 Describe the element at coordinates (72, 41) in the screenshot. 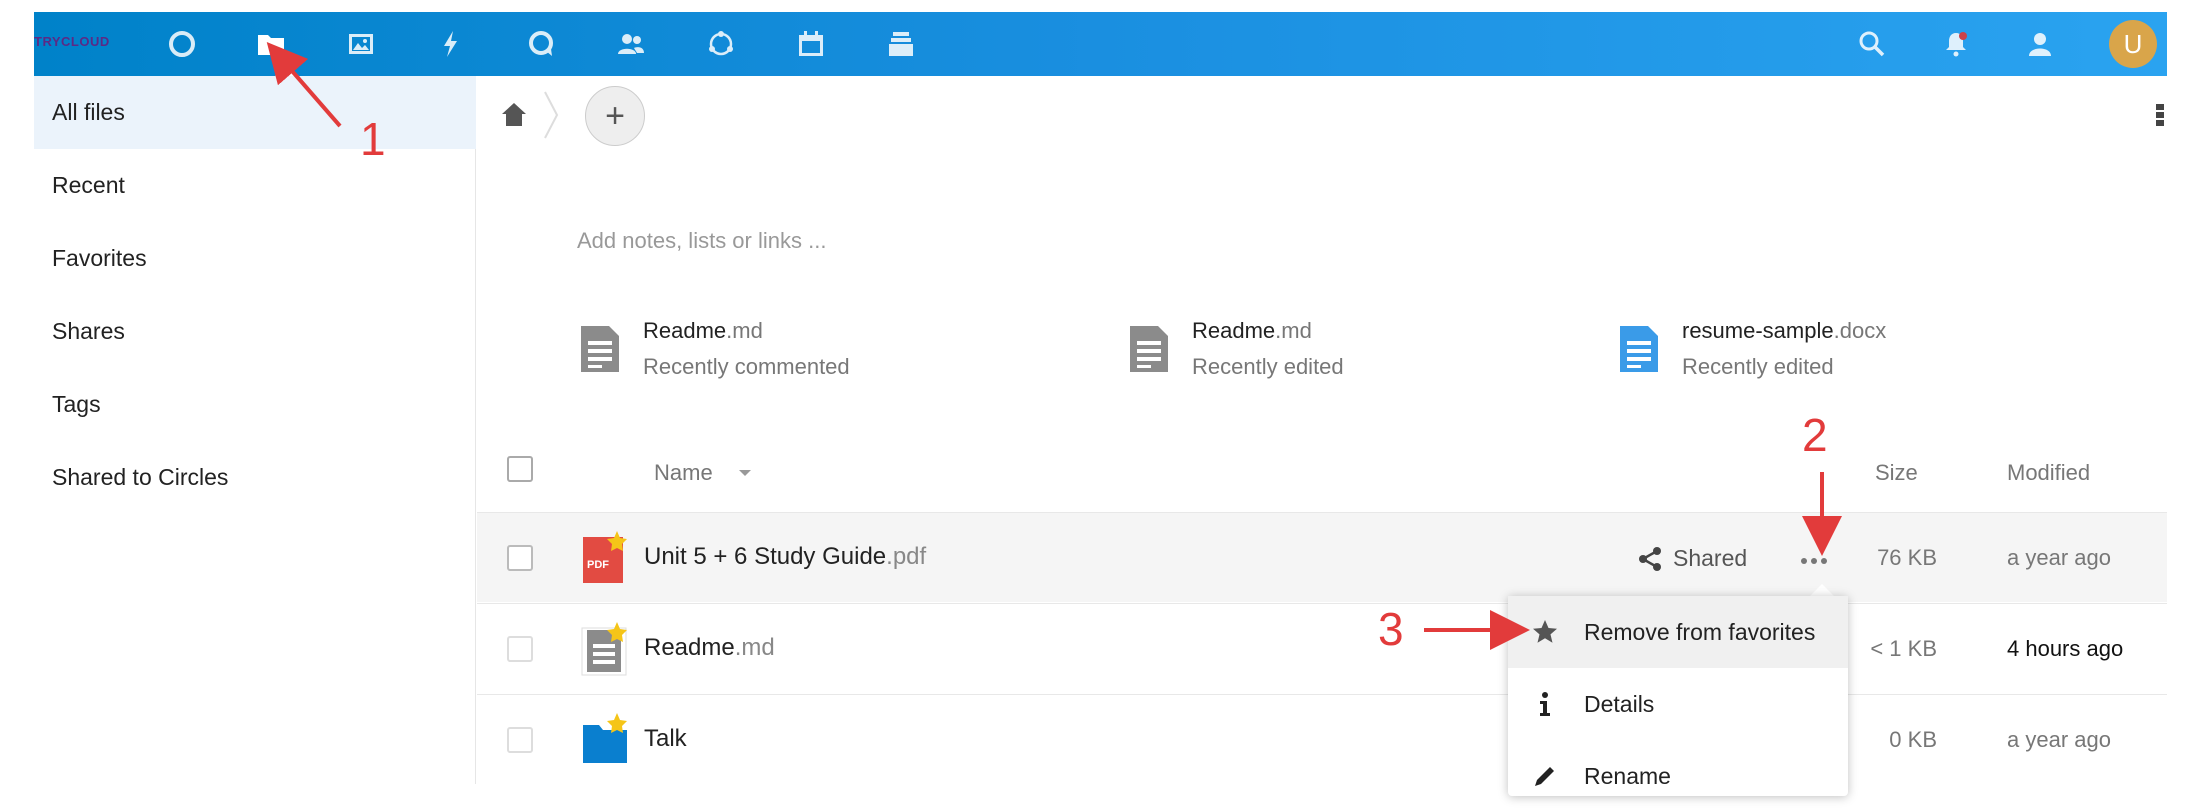

I see `trycloud-logo: TRYCLOUD` at that location.